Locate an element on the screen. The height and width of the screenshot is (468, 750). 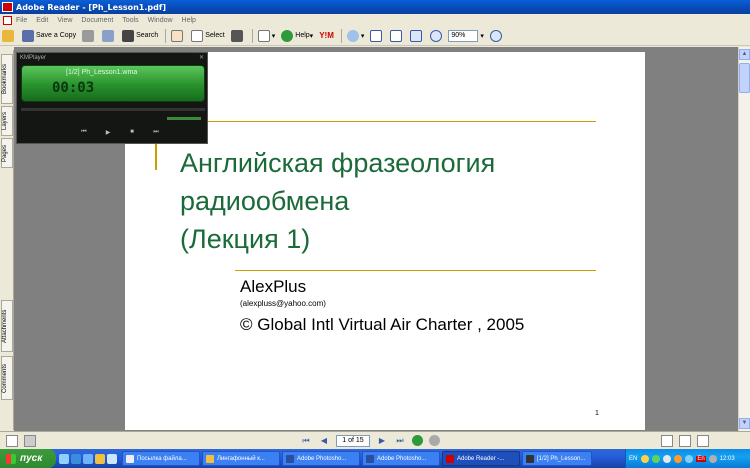
keyboard-layout-badge: En is located at coordinates (701, 458).